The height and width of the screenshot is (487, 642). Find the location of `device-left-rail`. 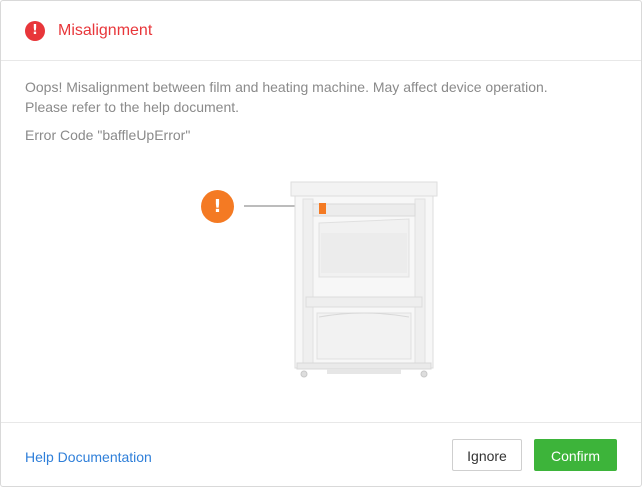

device-left-rail is located at coordinates (308, 281).